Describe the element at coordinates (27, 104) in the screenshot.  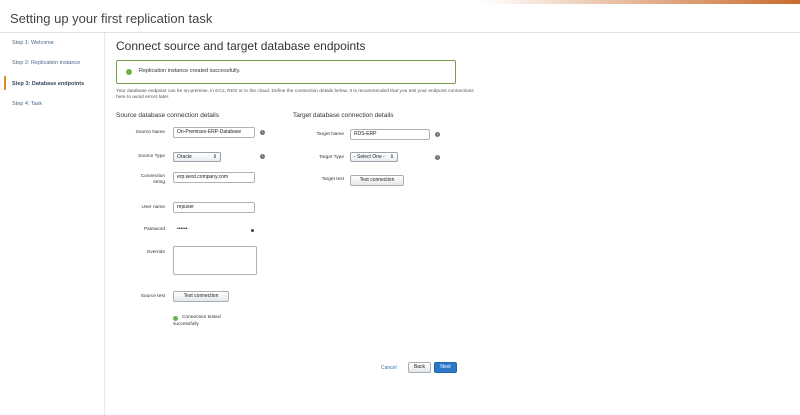
I see `sidebar-step-task: Step 4: Task` at that location.